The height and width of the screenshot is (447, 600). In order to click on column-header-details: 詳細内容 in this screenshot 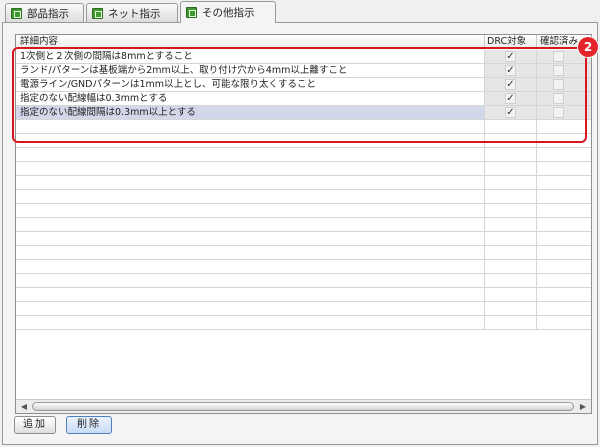, I will do `click(250, 41)`.